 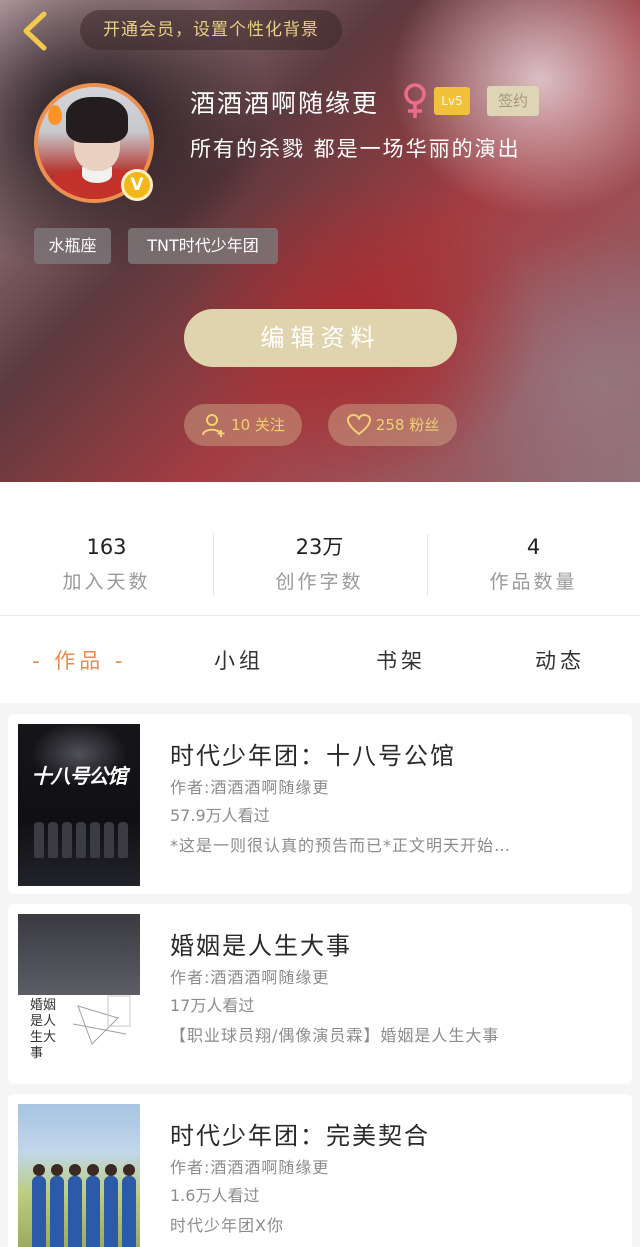 What do you see at coordinates (215, 1195) in the screenshot?
I see `book-views: 1.6万人看过` at bounding box center [215, 1195].